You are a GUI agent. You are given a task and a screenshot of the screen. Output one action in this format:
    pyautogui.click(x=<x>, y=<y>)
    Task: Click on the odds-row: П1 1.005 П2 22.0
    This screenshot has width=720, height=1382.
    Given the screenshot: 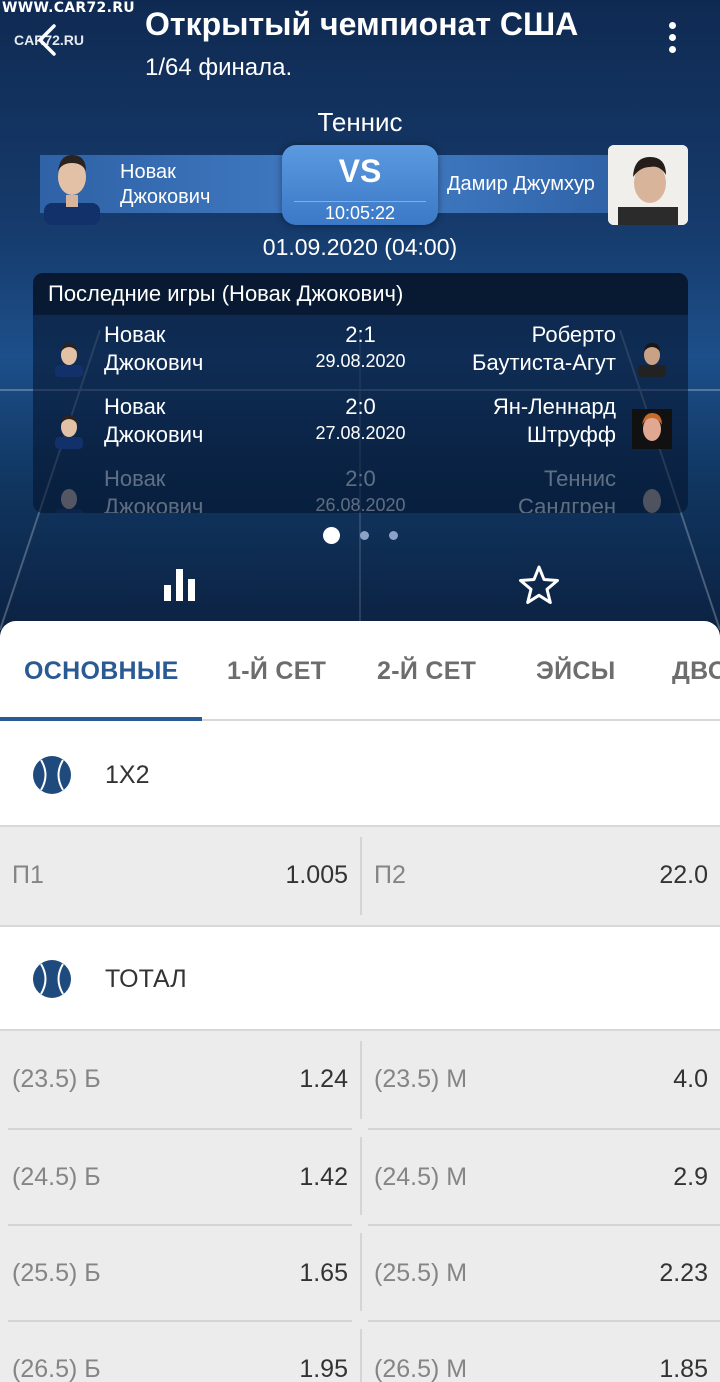 What is the action you would take?
    pyautogui.click(x=360, y=876)
    